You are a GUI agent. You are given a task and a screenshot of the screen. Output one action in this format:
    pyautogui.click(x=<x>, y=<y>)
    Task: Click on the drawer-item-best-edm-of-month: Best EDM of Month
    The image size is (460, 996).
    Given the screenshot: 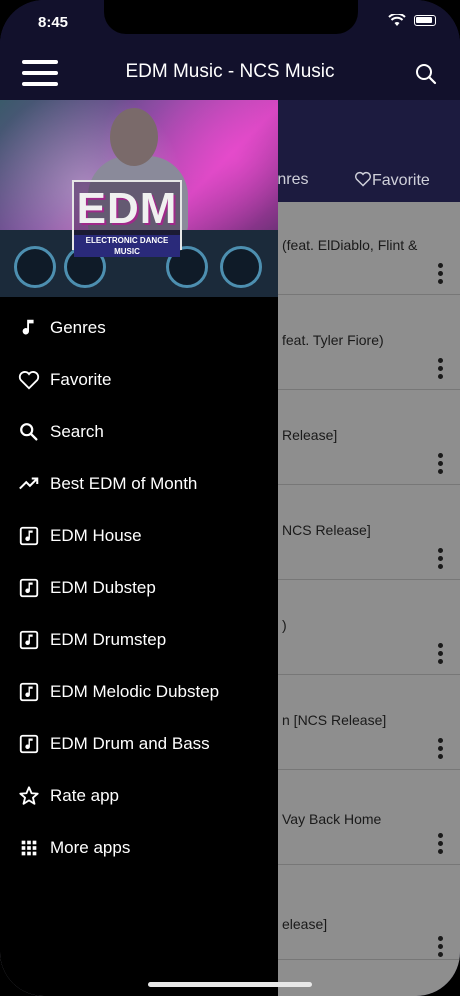 What is the action you would take?
    pyautogui.click(x=139, y=486)
    